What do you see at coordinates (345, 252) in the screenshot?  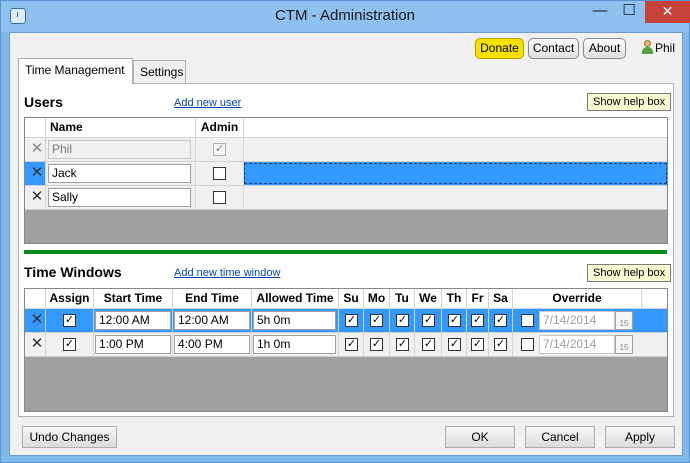 I see `section-divider` at bounding box center [345, 252].